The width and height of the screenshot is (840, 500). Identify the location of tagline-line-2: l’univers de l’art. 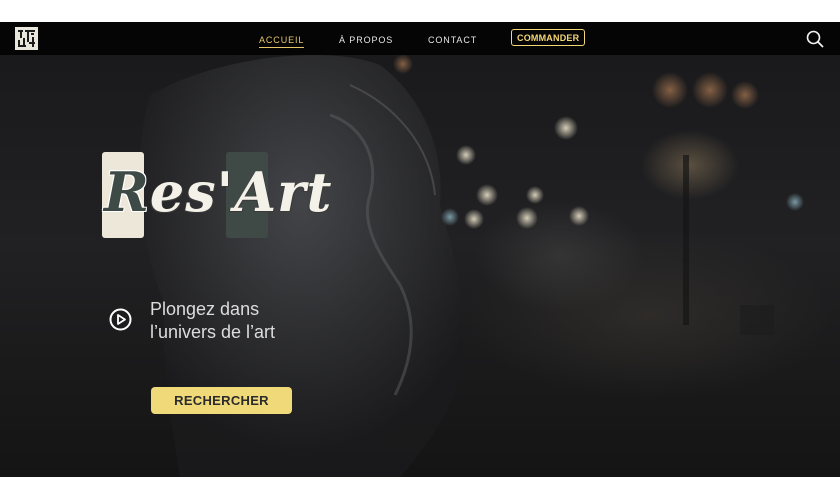
(213, 332).